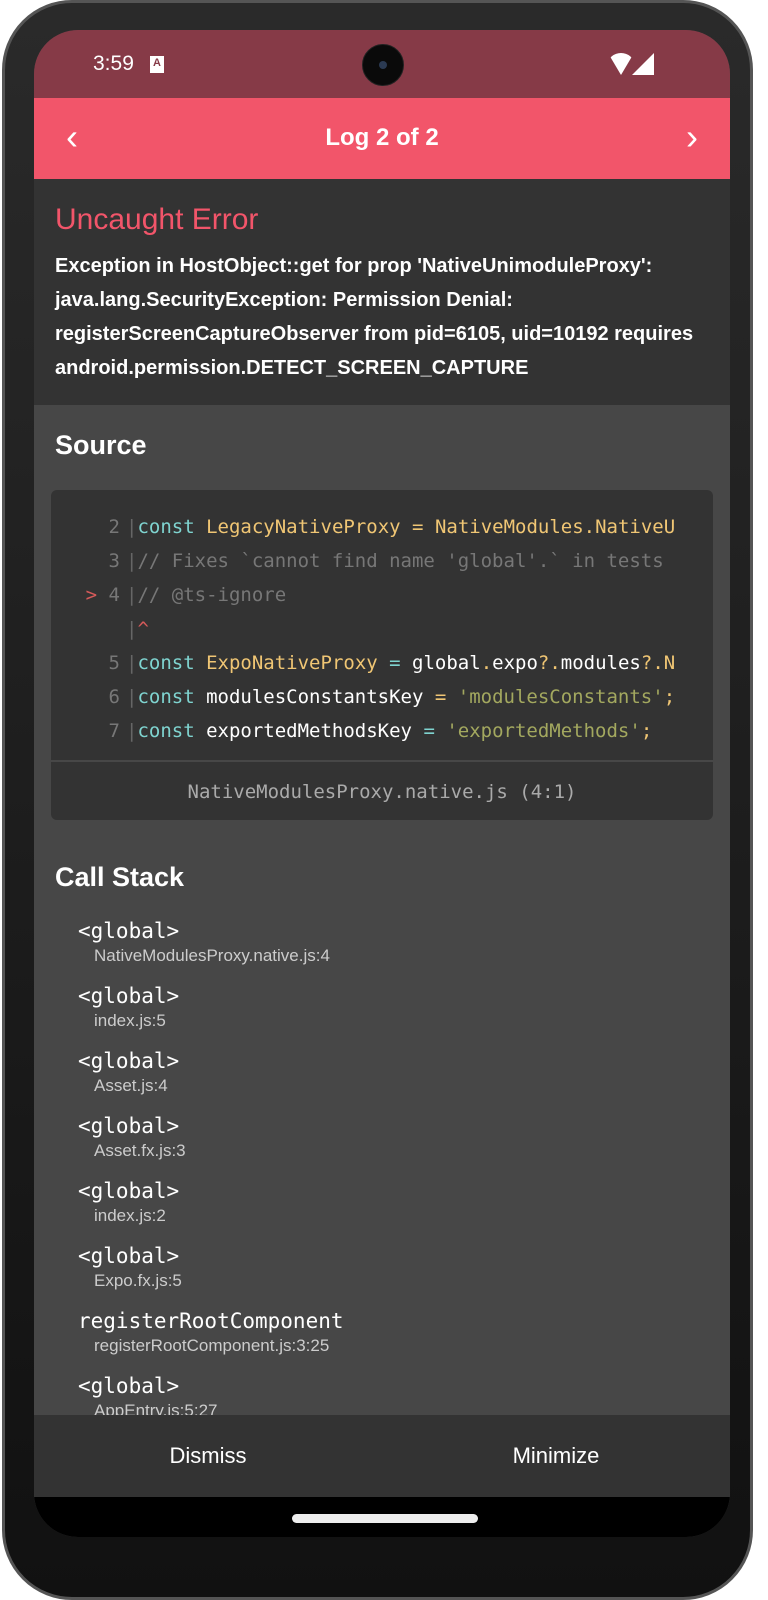 The height and width of the screenshot is (1600, 768). Describe the element at coordinates (131, 1085) in the screenshot. I see `stack-frame-file: Asset.js:4` at that location.